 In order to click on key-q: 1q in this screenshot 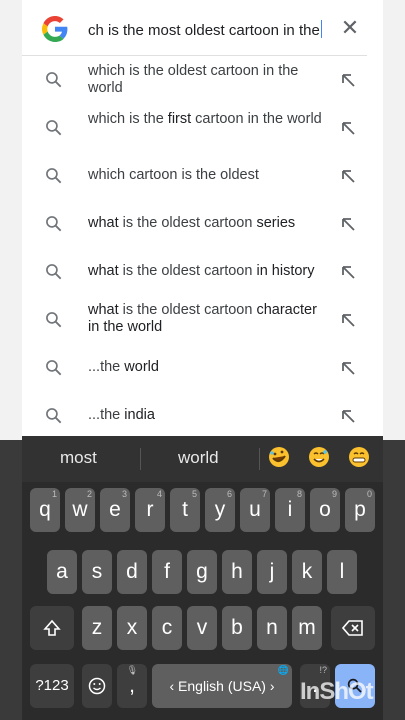, I will do `click(45, 510)`.